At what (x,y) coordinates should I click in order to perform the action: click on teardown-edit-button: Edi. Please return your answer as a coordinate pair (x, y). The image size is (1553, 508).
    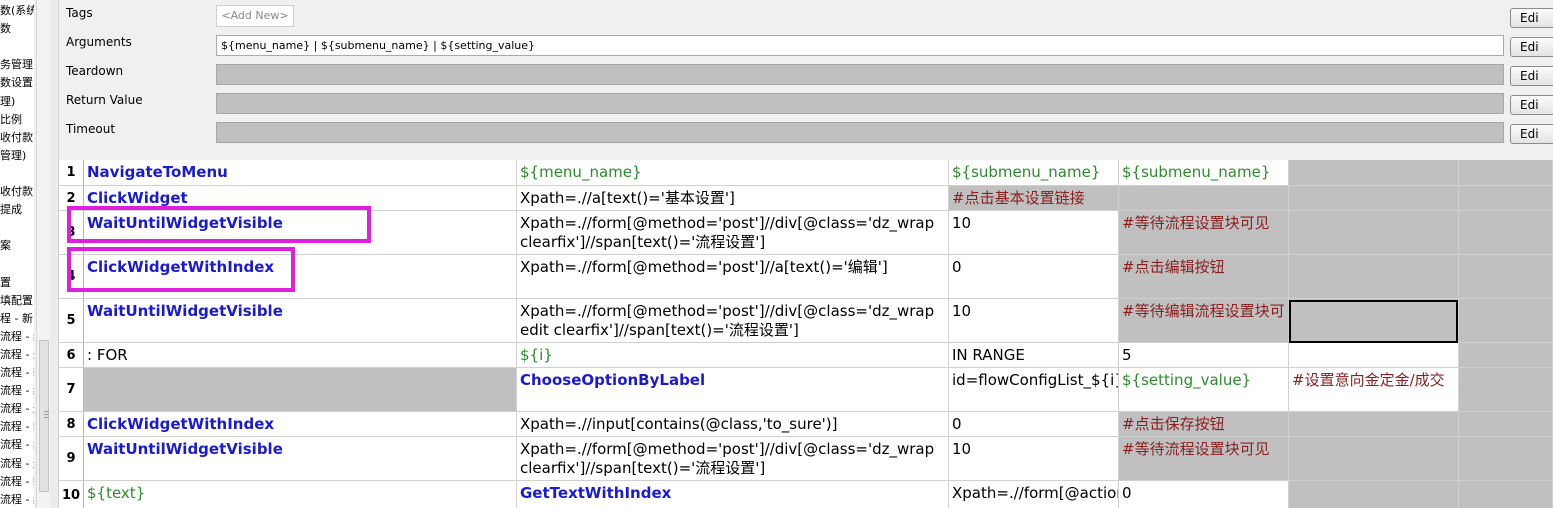
    Looking at the image, I should click on (1531, 76).